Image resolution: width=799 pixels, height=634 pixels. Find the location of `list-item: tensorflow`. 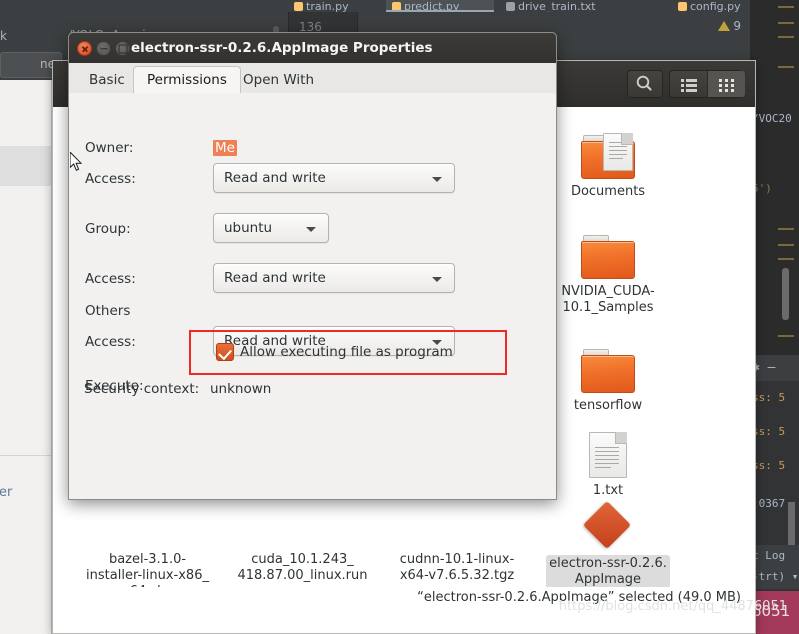

list-item: tensorflow is located at coordinates (608, 381).